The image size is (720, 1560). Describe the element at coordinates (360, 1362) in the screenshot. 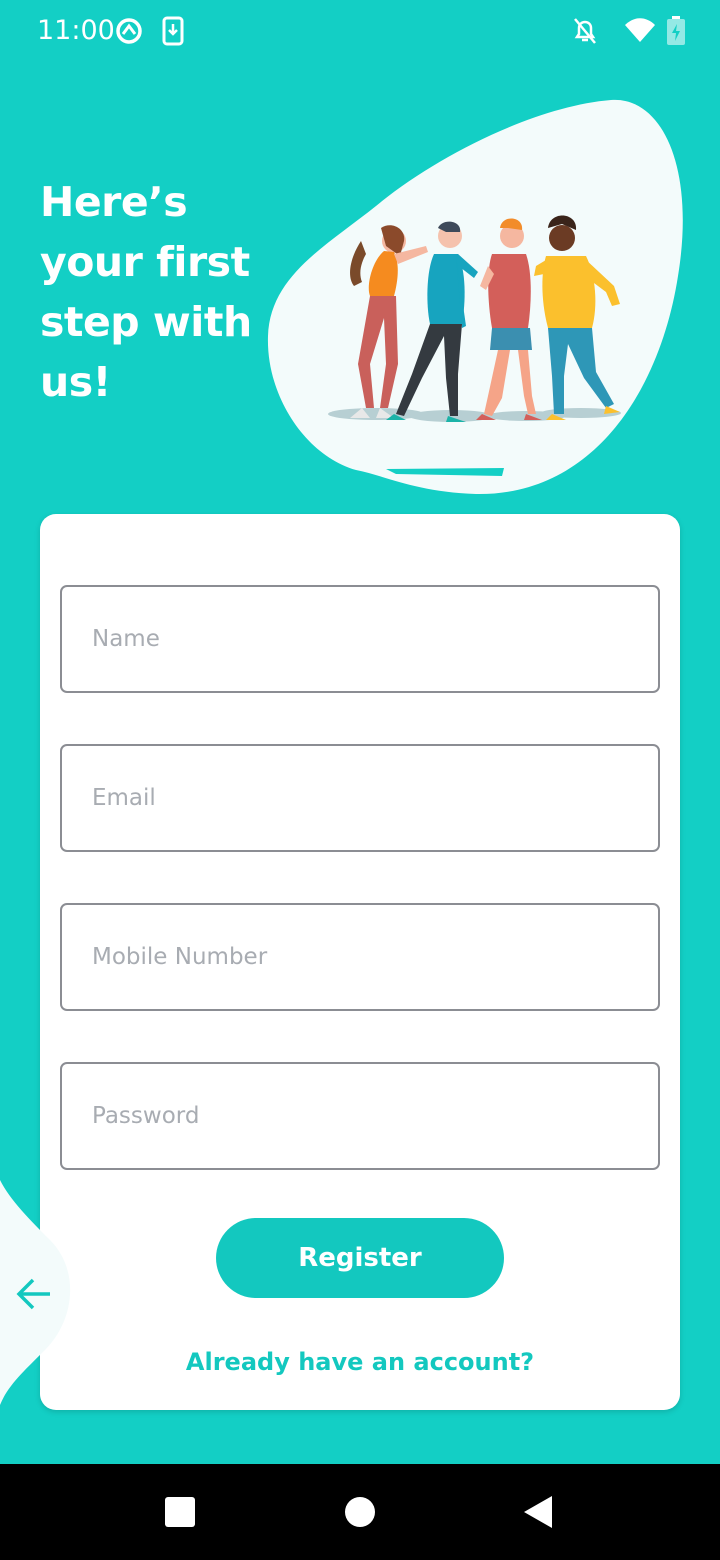

I see `already-have-account-link: Already have an account?` at that location.